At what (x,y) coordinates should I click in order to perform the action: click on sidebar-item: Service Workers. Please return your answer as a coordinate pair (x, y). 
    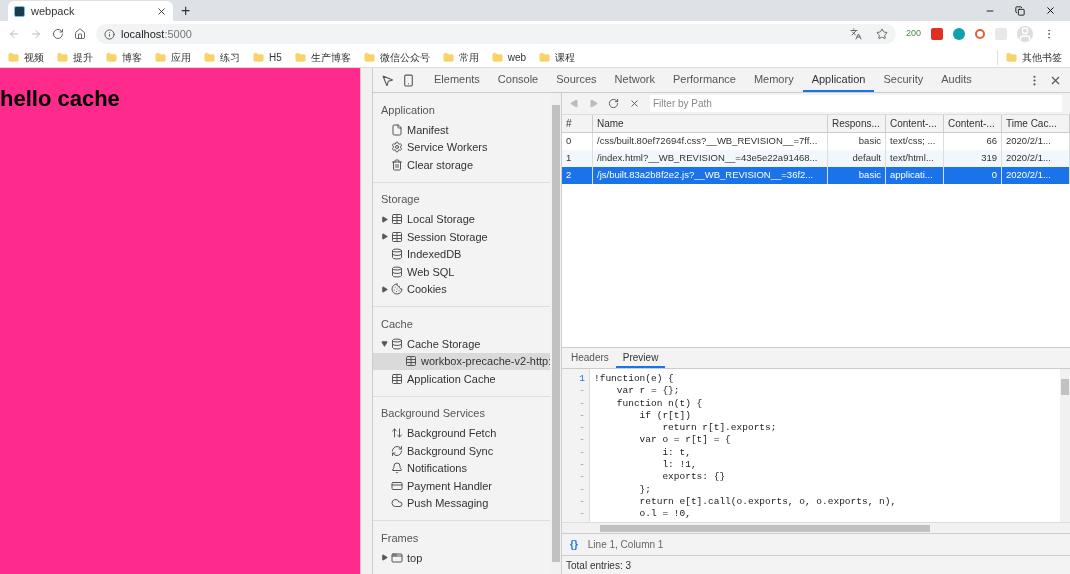
    Looking at the image, I should click on (461, 147).